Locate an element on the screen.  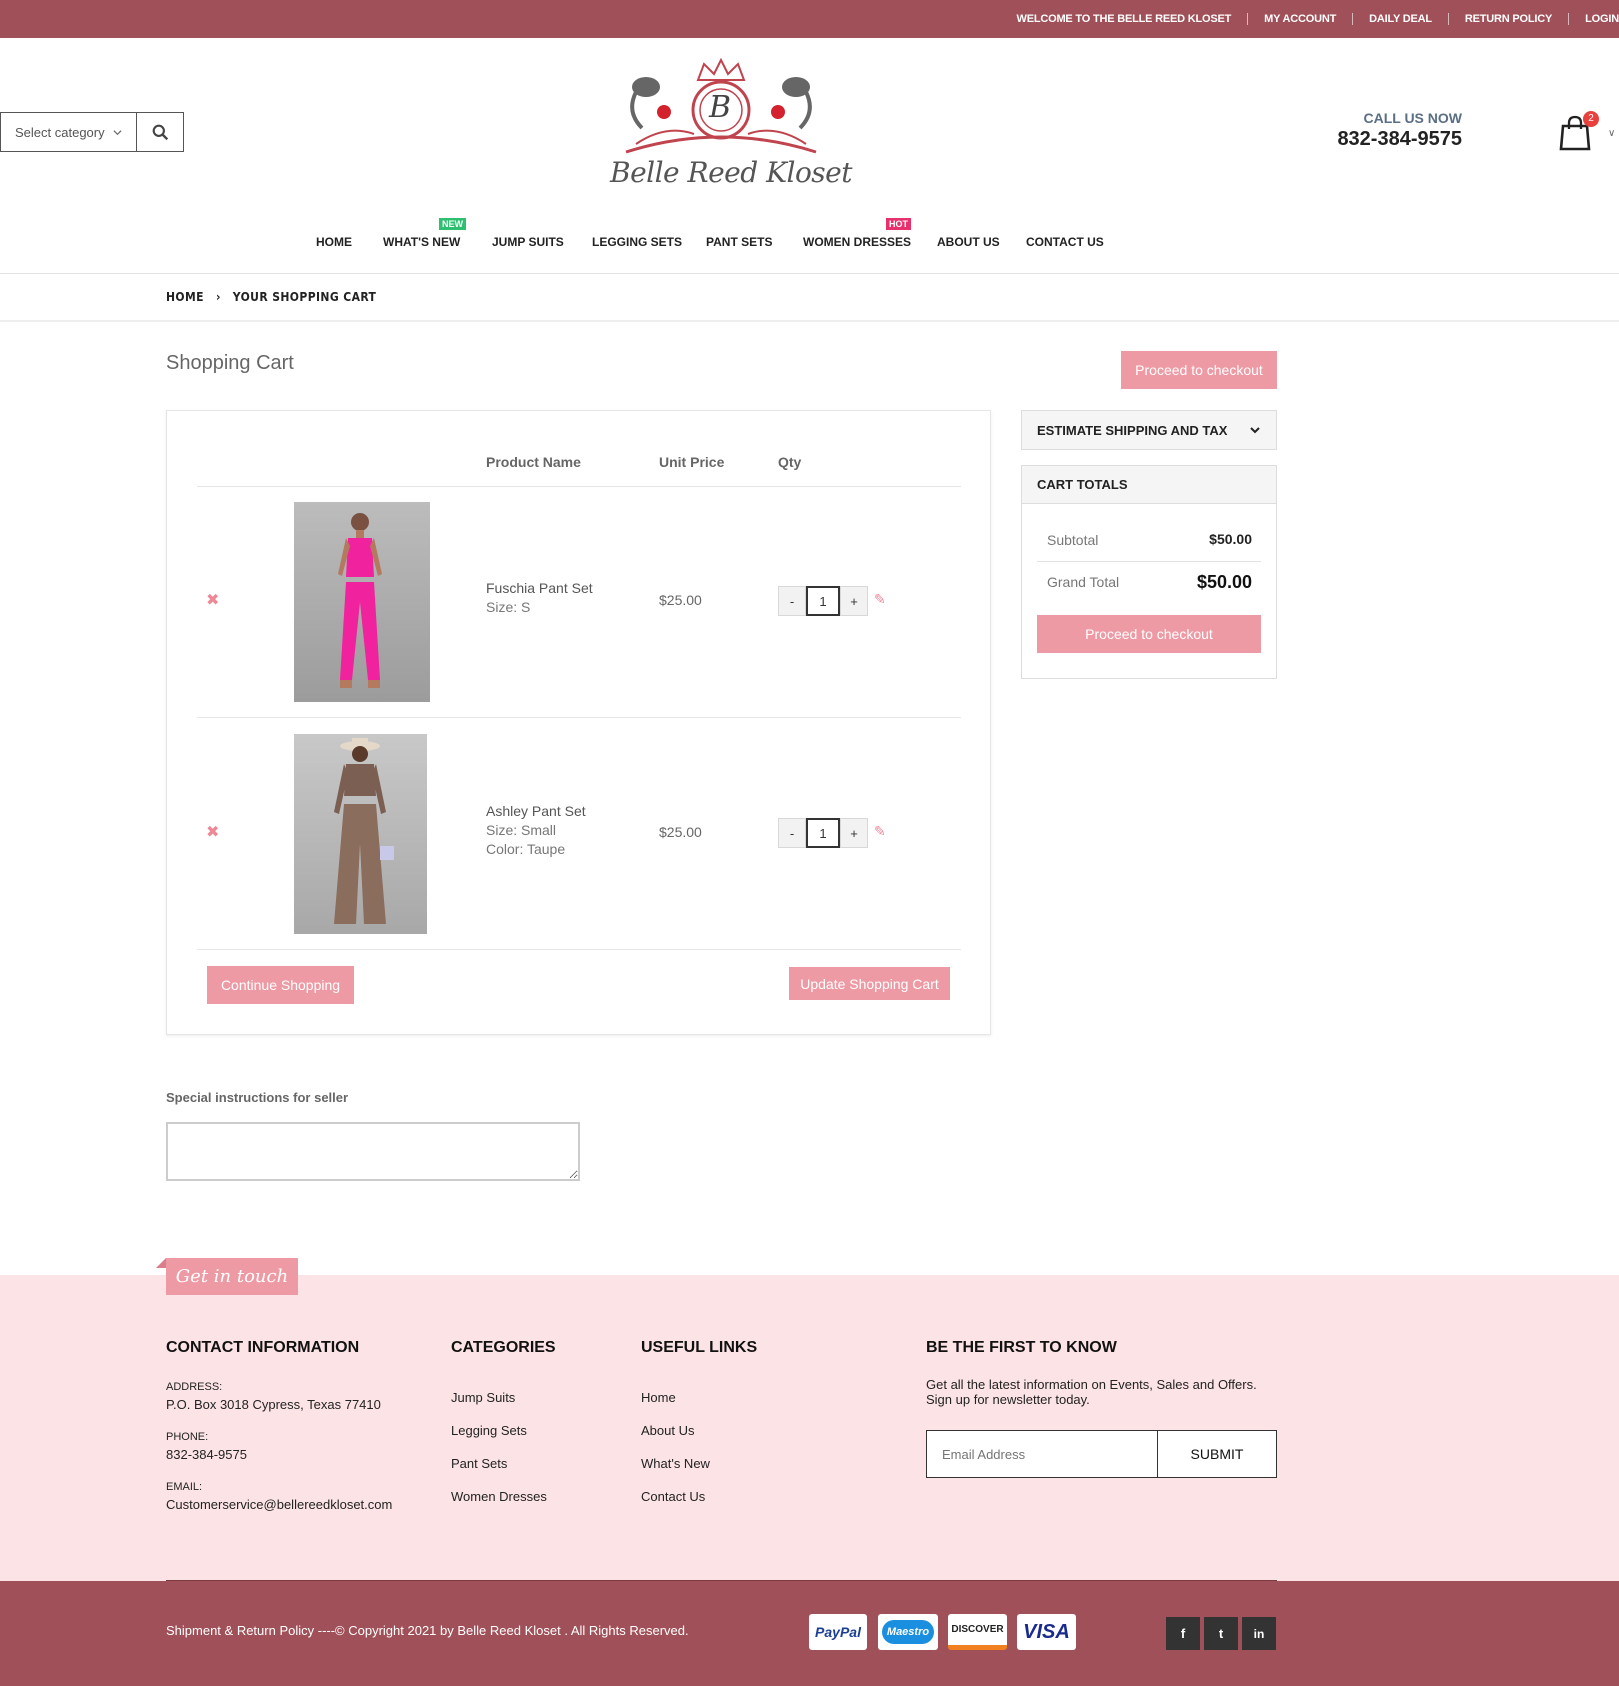
newsletter-email-input is located at coordinates (1042, 1454).